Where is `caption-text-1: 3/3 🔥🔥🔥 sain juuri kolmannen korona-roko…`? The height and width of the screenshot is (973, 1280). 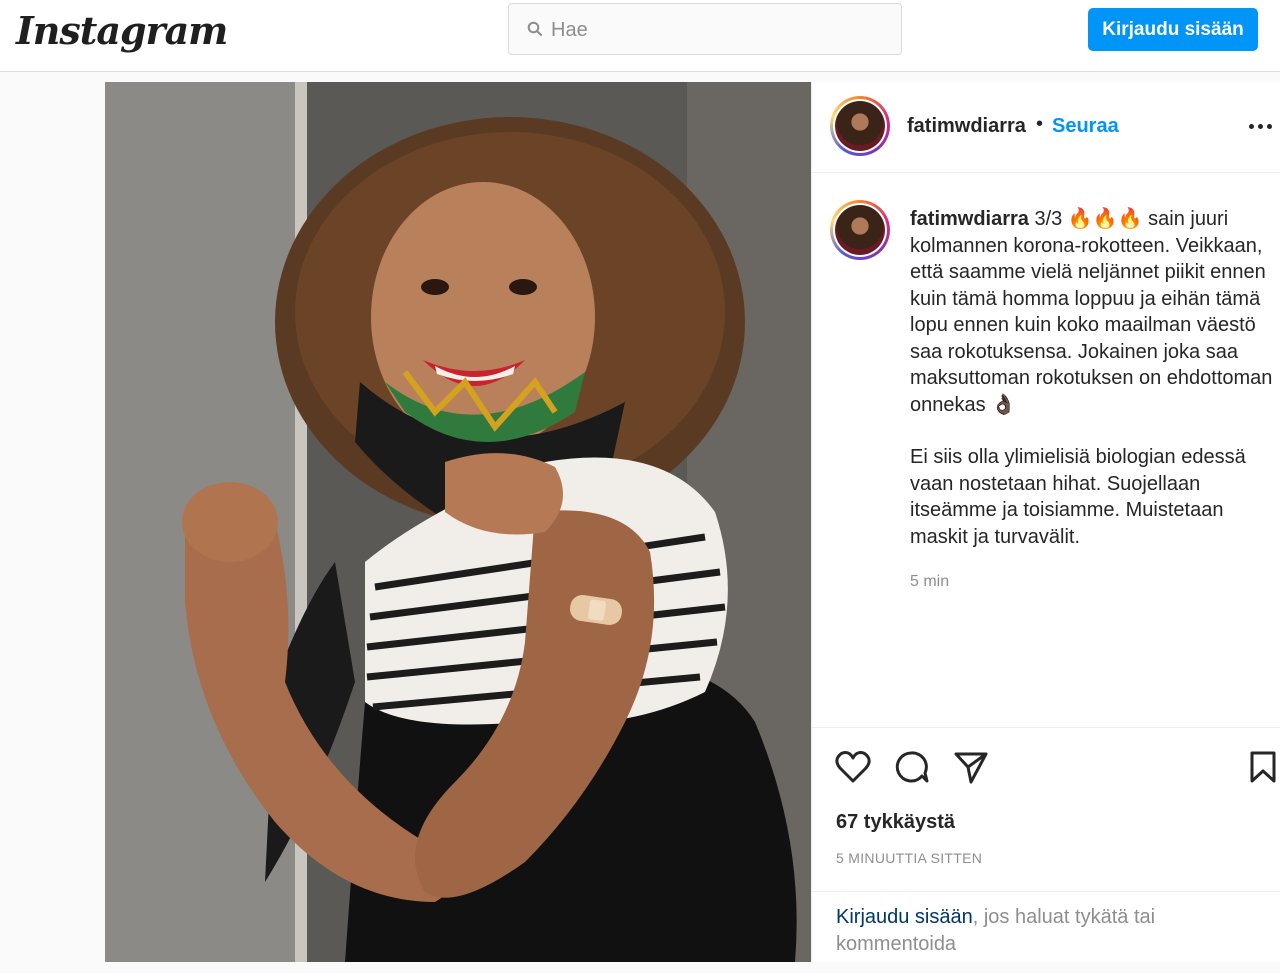
caption-text-1: 3/3 🔥🔥🔥 sain juuri kolmannen korona-roko… is located at coordinates (1091, 312).